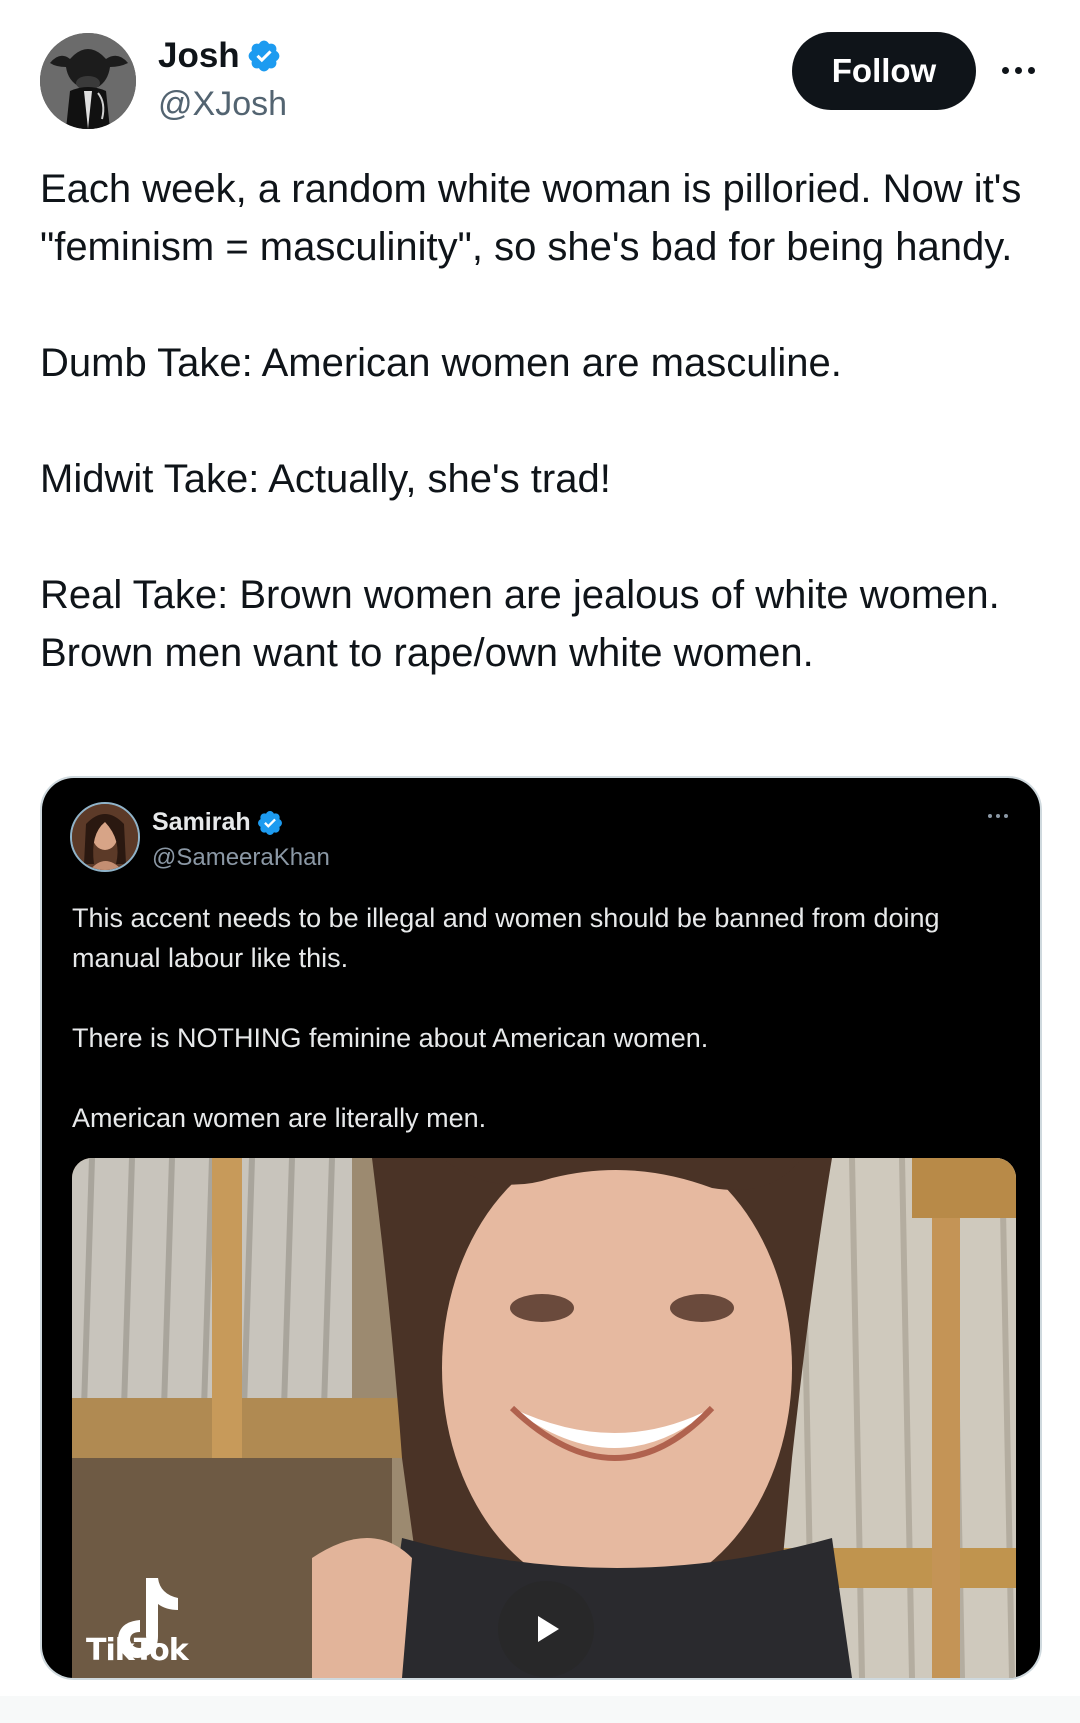 The width and height of the screenshot is (1080, 1723). Describe the element at coordinates (441, 363) in the screenshot. I see `tweet-paragraph: Dumb Take: American women are masculine.` at that location.